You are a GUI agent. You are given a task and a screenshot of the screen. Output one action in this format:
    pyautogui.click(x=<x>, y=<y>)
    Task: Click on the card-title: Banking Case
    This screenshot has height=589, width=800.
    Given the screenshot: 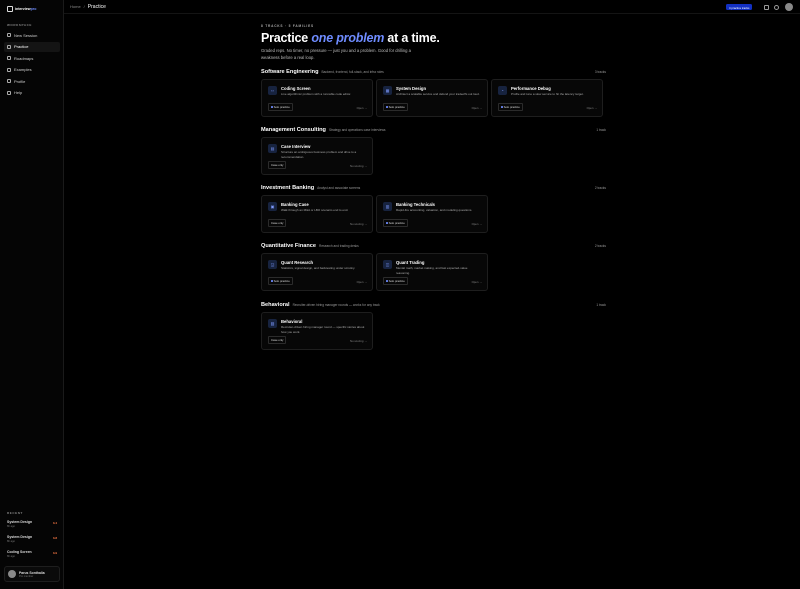 What is the action you would take?
    pyautogui.click(x=295, y=204)
    